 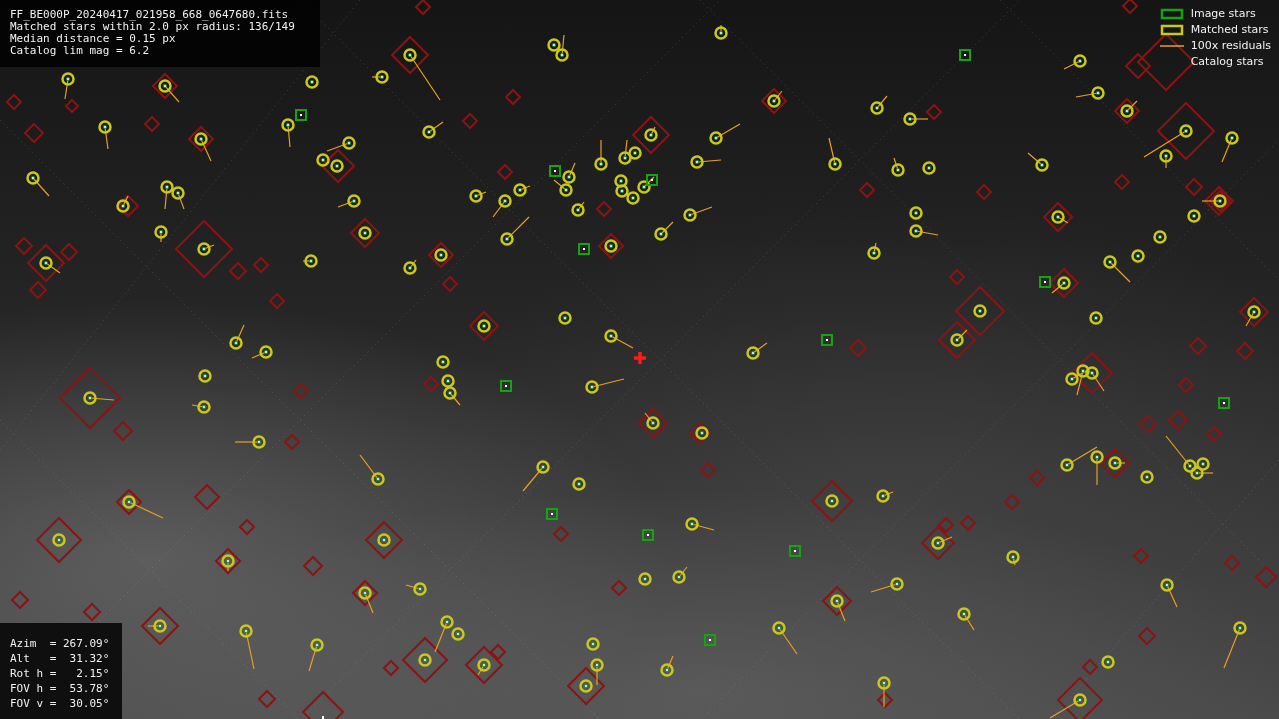 What do you see at coordinates (60, 658) in the screenshot?
I see `pointing-line: Alt = 31.32°` at bounding box center [60, 658].